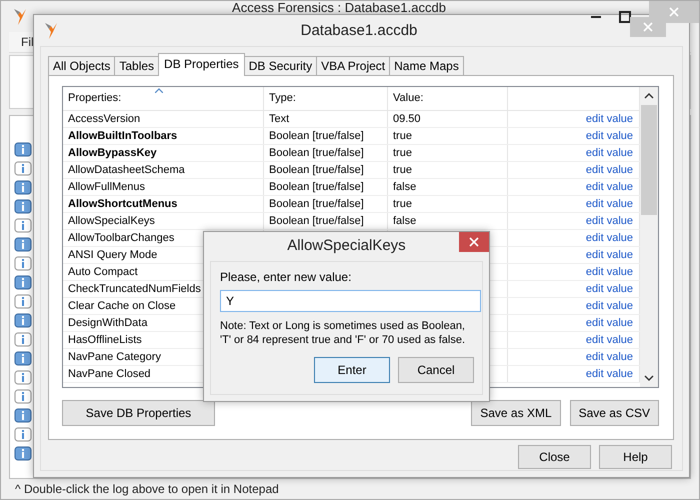 Image resolution: width=700 pixels, height=500 pixels. I want to click on status-text: ^ Double-click the log above to open it in Notepad, so click(147, 489).